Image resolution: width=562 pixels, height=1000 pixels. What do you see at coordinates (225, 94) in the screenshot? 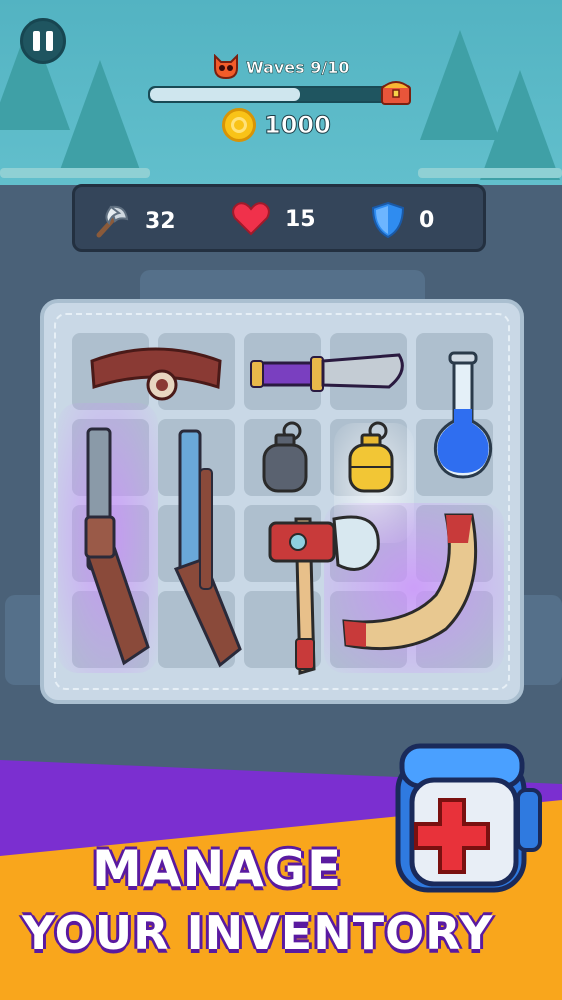
I see `wave-progress-fill` at bounding box center [225, 94].